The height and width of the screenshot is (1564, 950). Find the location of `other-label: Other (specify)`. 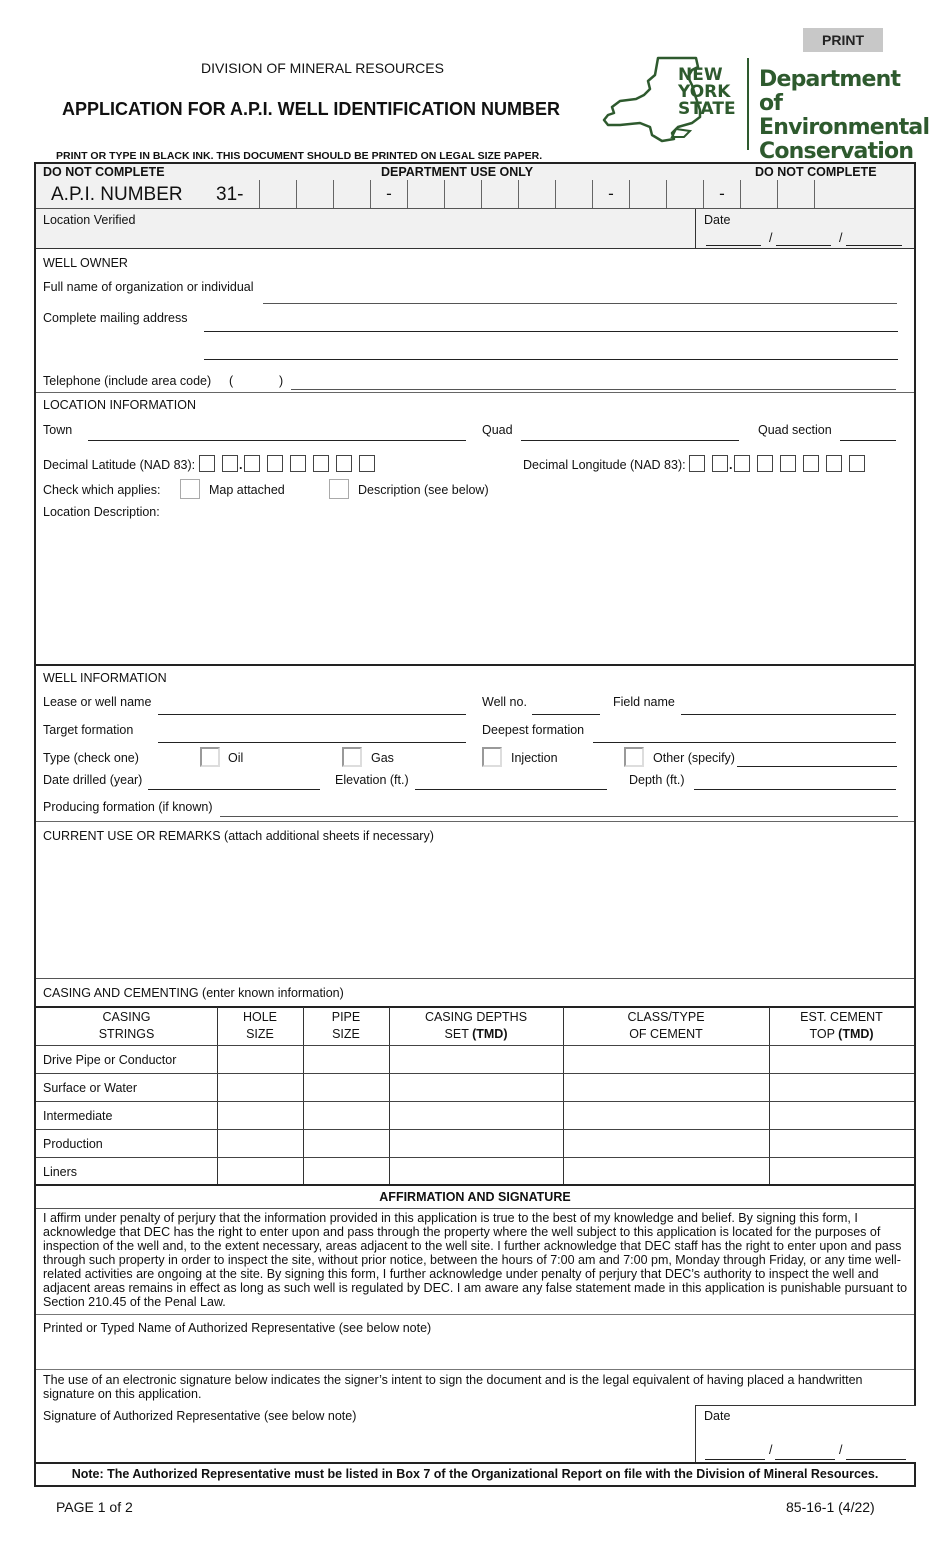

other-label: Other (specify) is located at coordinates (694, 758).